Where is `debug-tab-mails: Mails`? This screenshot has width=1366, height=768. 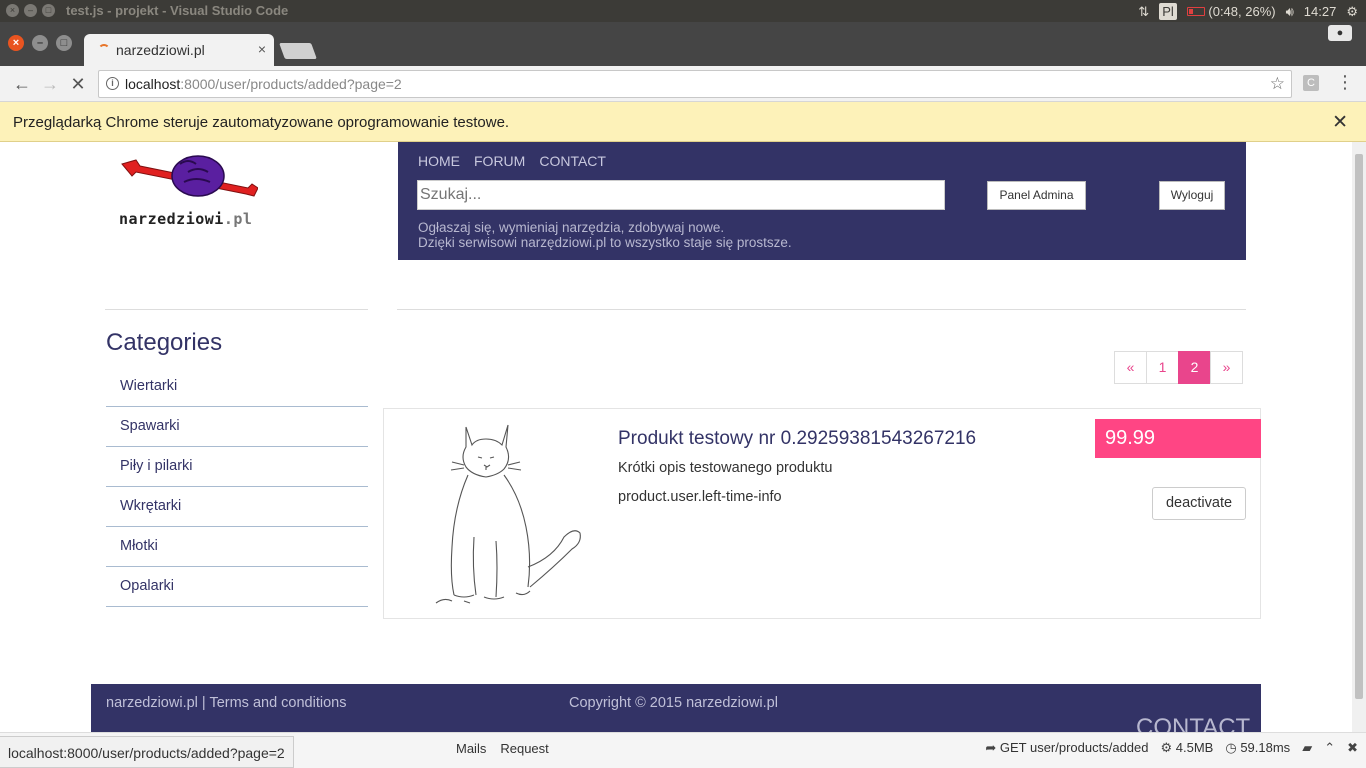 debug-tab-mails: Mails is located at coordinates (471, 748).